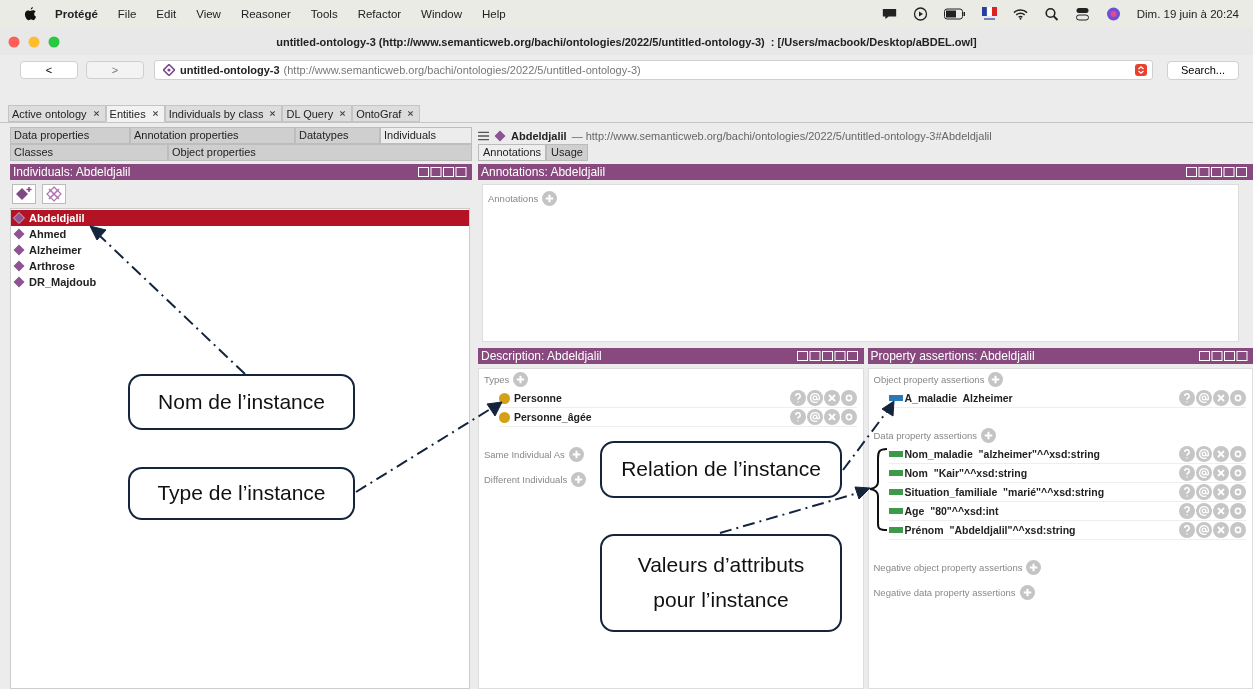  What do you see at coordinates (240, 218) in the screenshot?
I see `individual-item: Abdeldjalil` at bounding box center [240, 218].